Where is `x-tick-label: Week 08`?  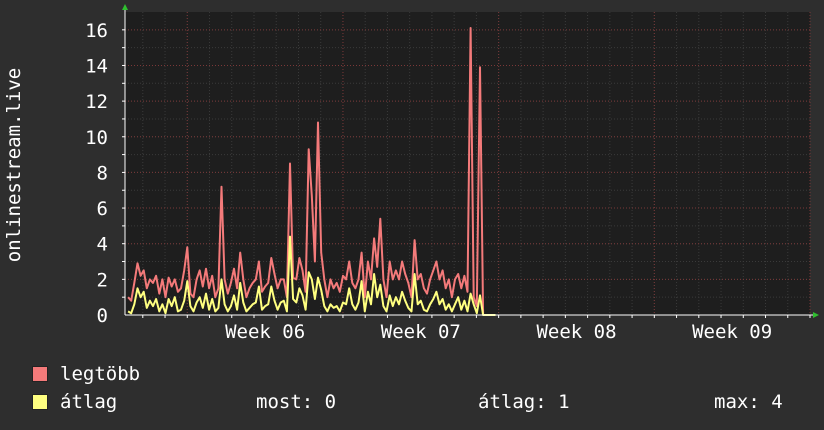 x-tick-label: Week 08 is located at coordinates (576, 332).